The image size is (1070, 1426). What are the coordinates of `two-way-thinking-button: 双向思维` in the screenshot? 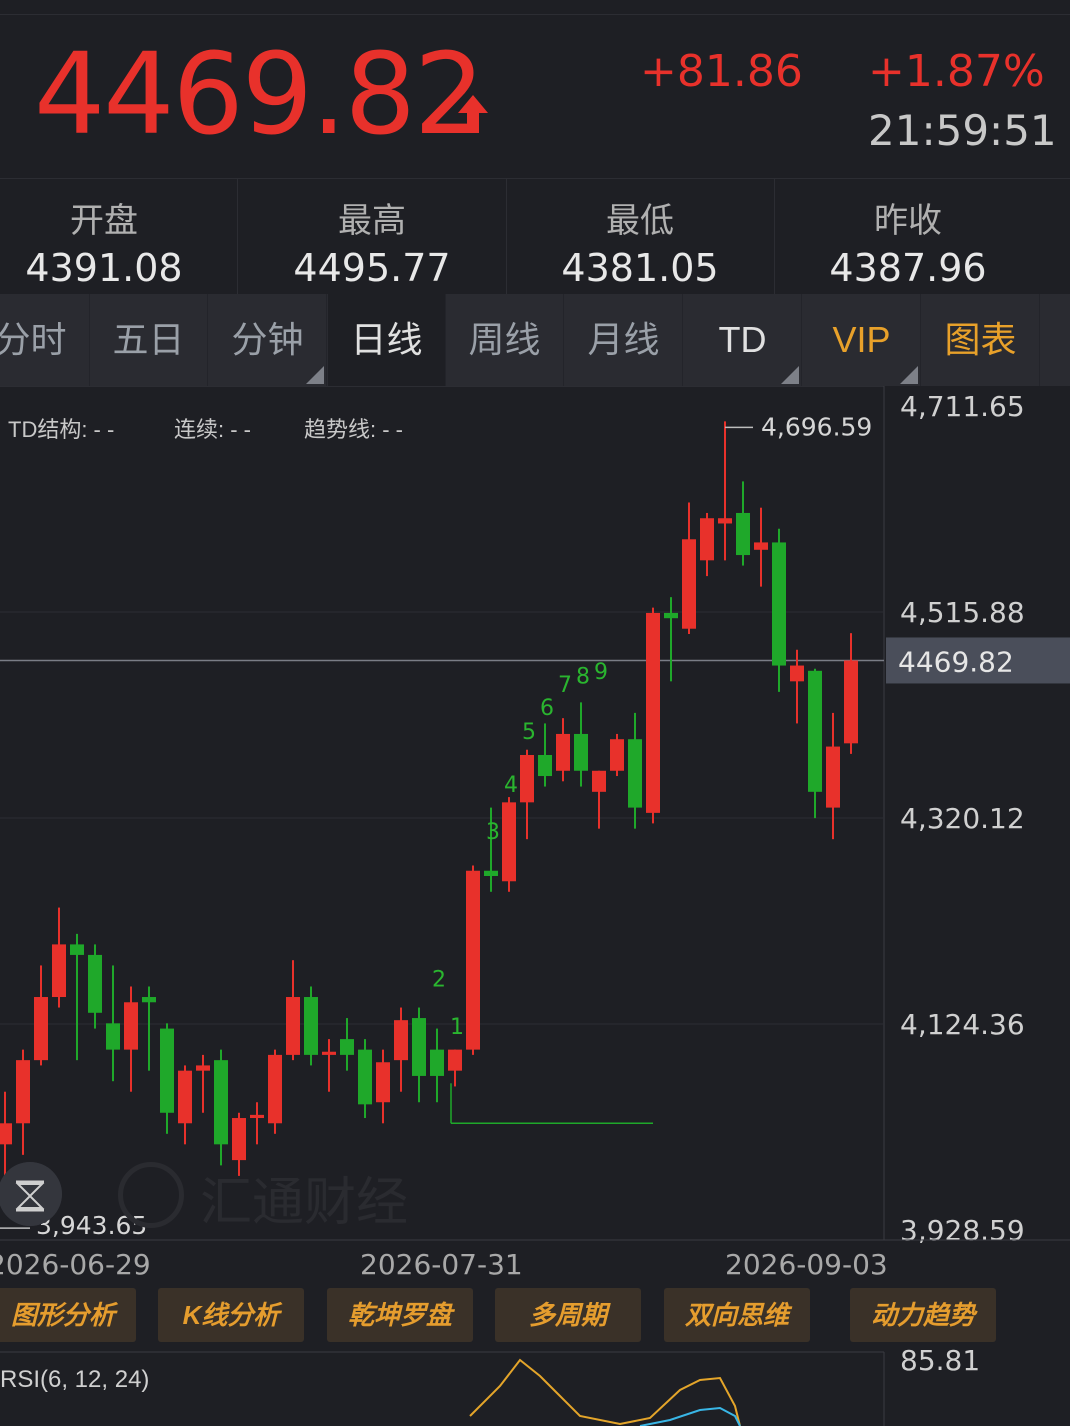 It's located at (737, 1315).